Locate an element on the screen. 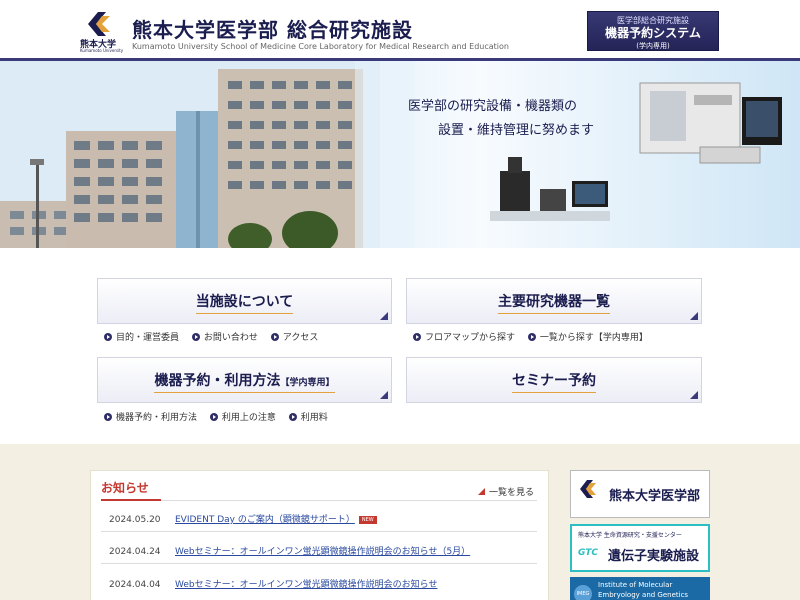 Image resolution: width=800 pixels, height=600 pixels. news-date: 2024.04.24 is located at coordinates (135, 552).